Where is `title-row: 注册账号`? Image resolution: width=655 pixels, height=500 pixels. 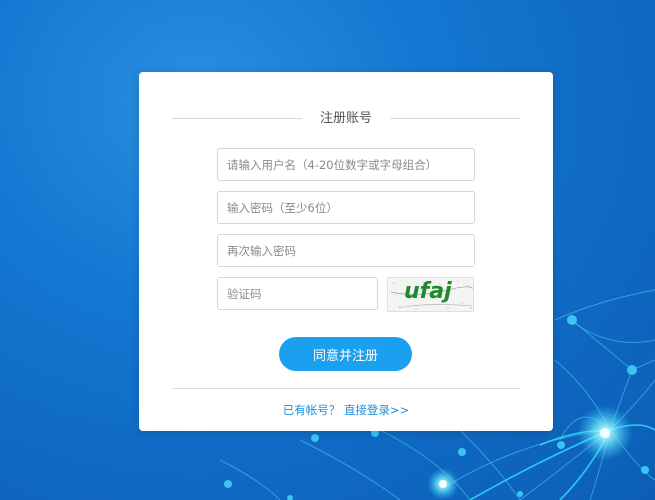 title-row: 注册账号 is located at coordinates (346, 119).